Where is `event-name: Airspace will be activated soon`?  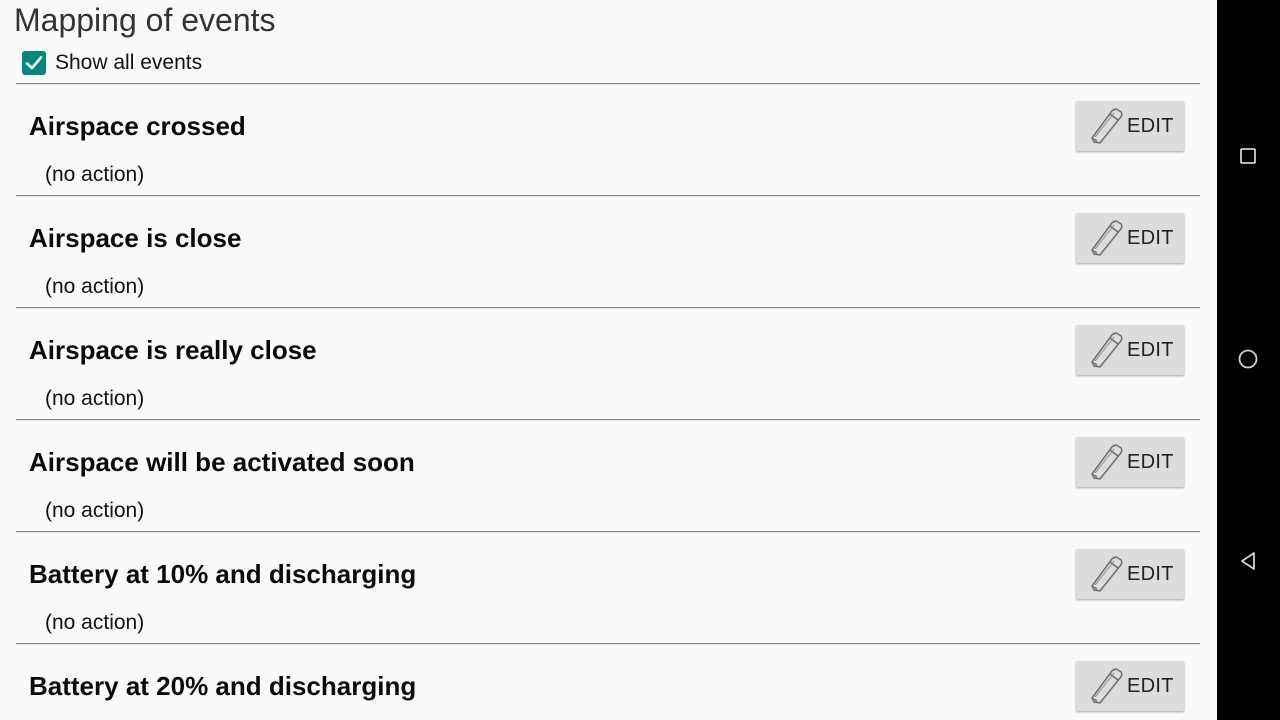 event-name: Airspace will be activated soon is located at coordinates (222, 462).